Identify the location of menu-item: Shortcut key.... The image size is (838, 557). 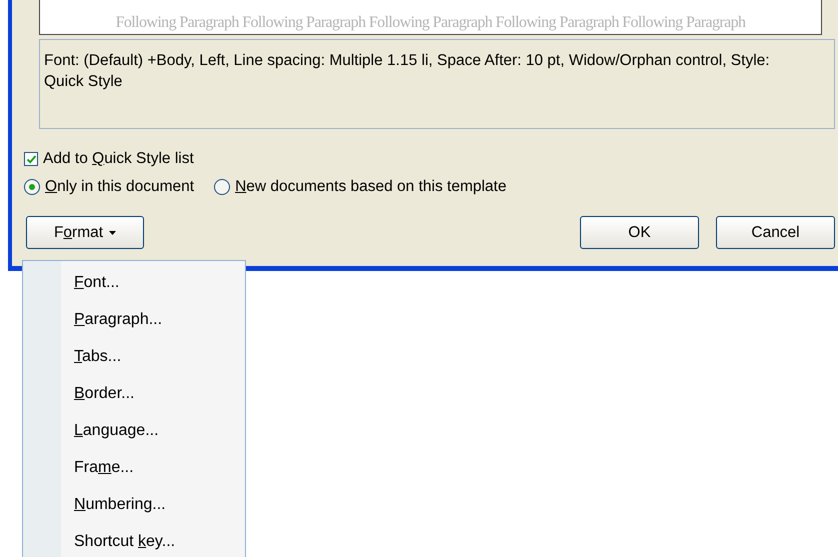
(99, 540).